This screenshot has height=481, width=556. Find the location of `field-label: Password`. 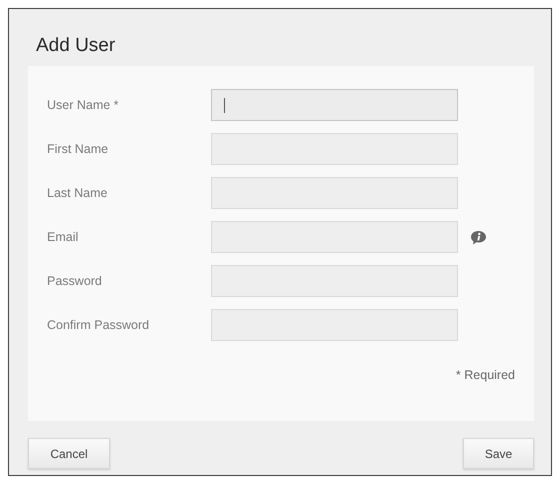

field-label: Password is located at coordinates (74, 281).